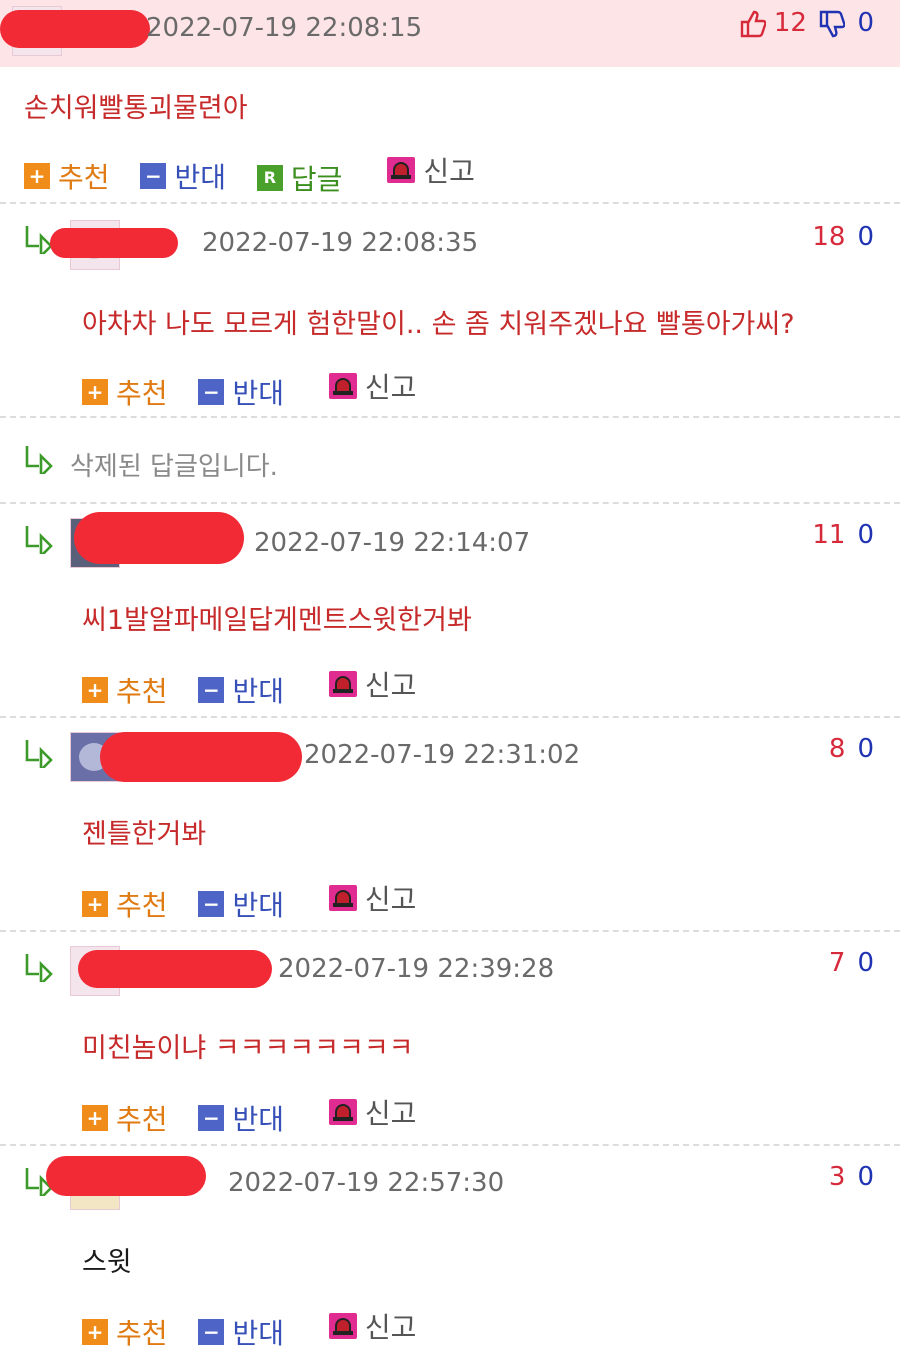  Describe the element at coordinates (837, 1177) in the screenshot. I see `upvote-count: 3` at that location.